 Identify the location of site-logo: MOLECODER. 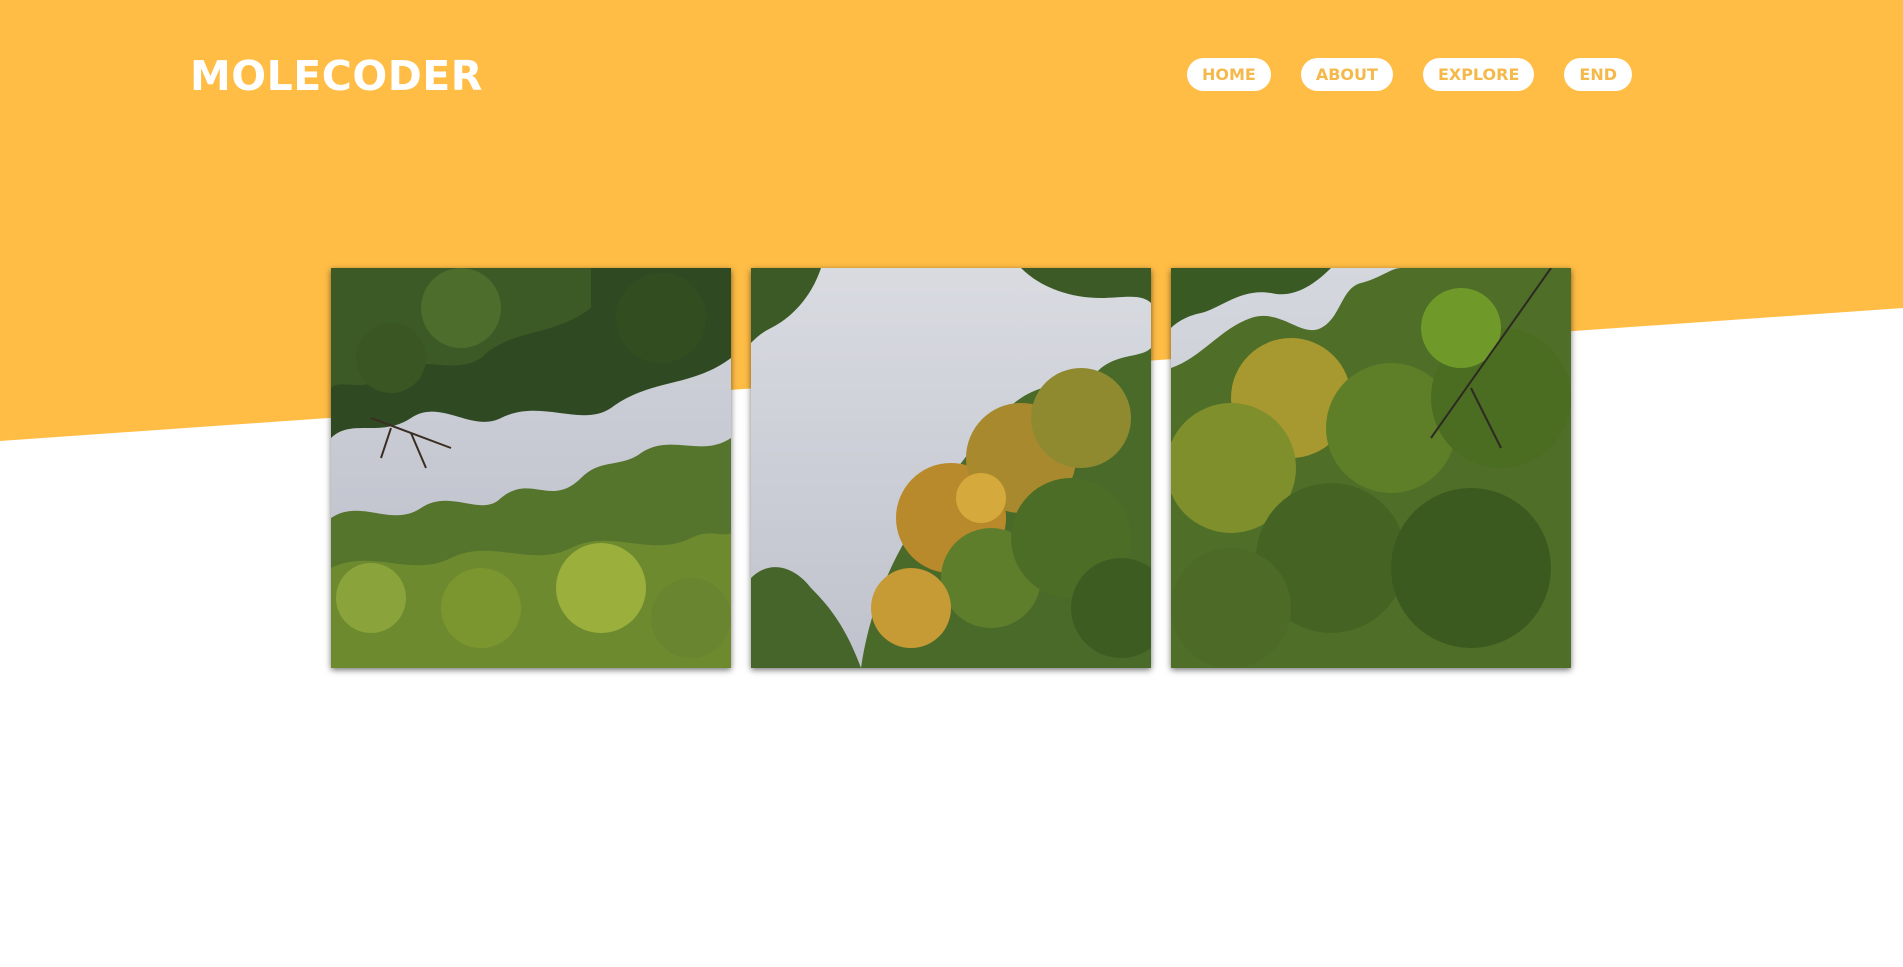
(336, 76).